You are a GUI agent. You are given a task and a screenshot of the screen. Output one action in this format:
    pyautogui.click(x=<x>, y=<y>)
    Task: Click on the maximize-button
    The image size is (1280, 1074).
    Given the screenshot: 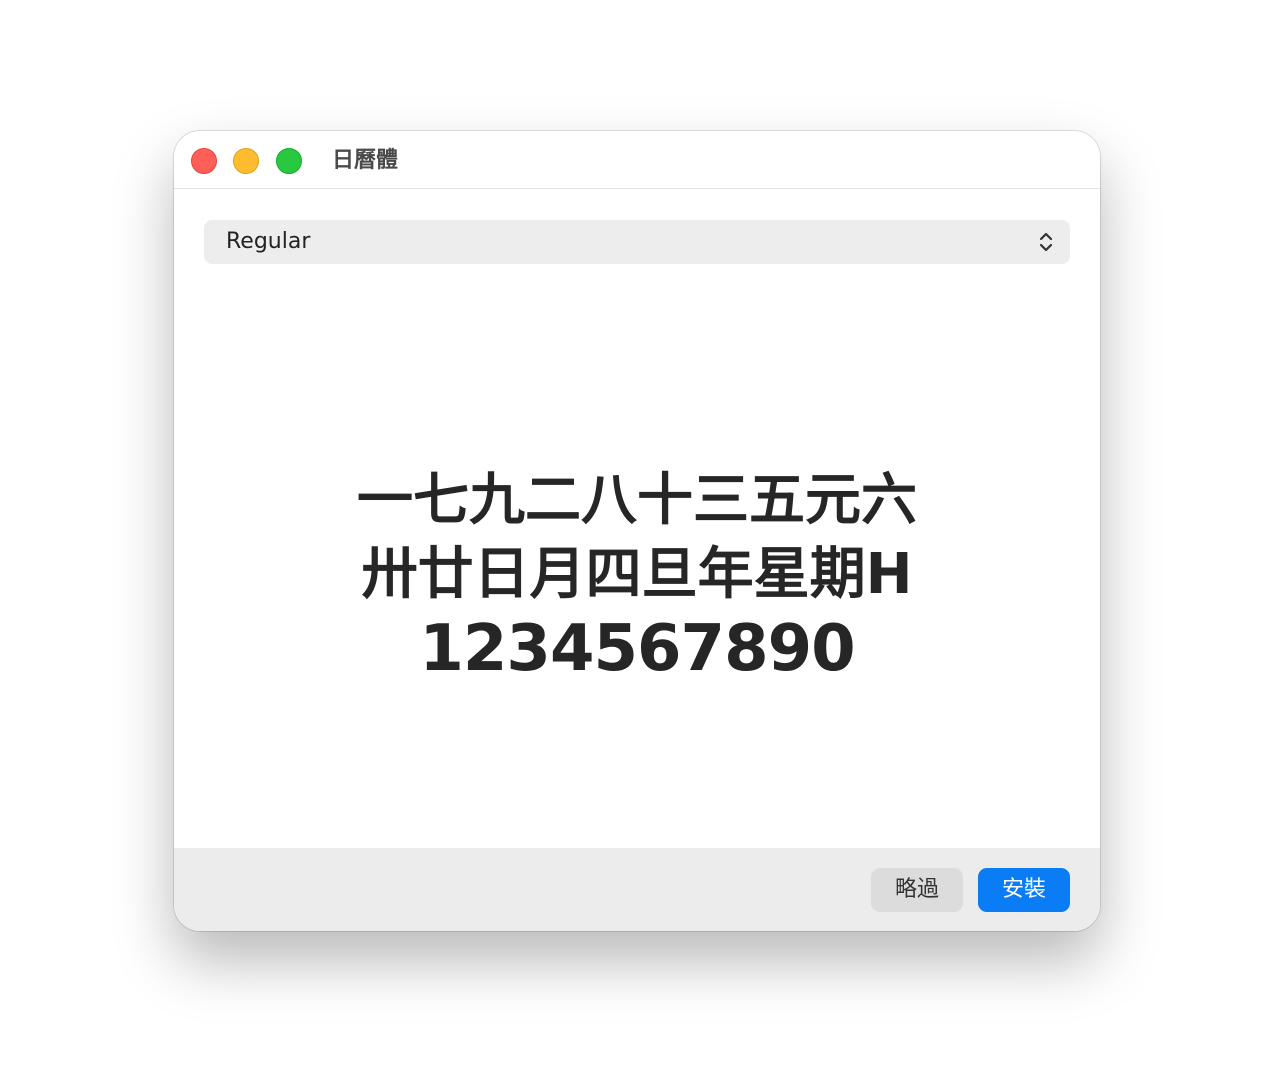 What is the action you would take?
    pyautogui.click(x=289, y=161)
    